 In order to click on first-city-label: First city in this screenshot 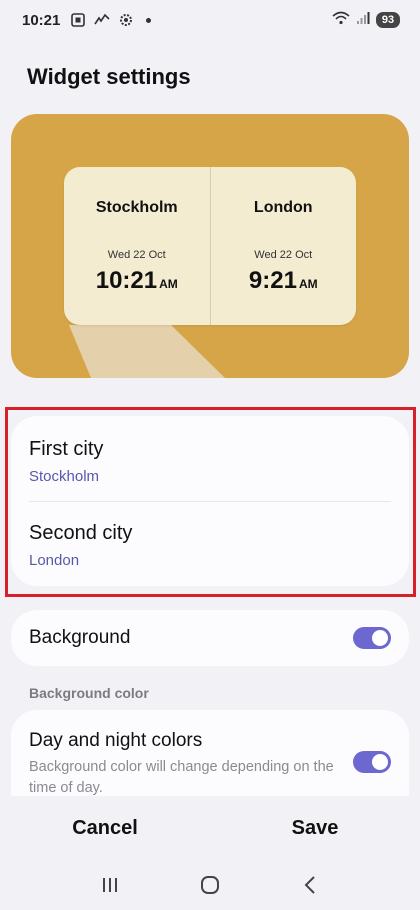, I will do `click(66, 449)`.